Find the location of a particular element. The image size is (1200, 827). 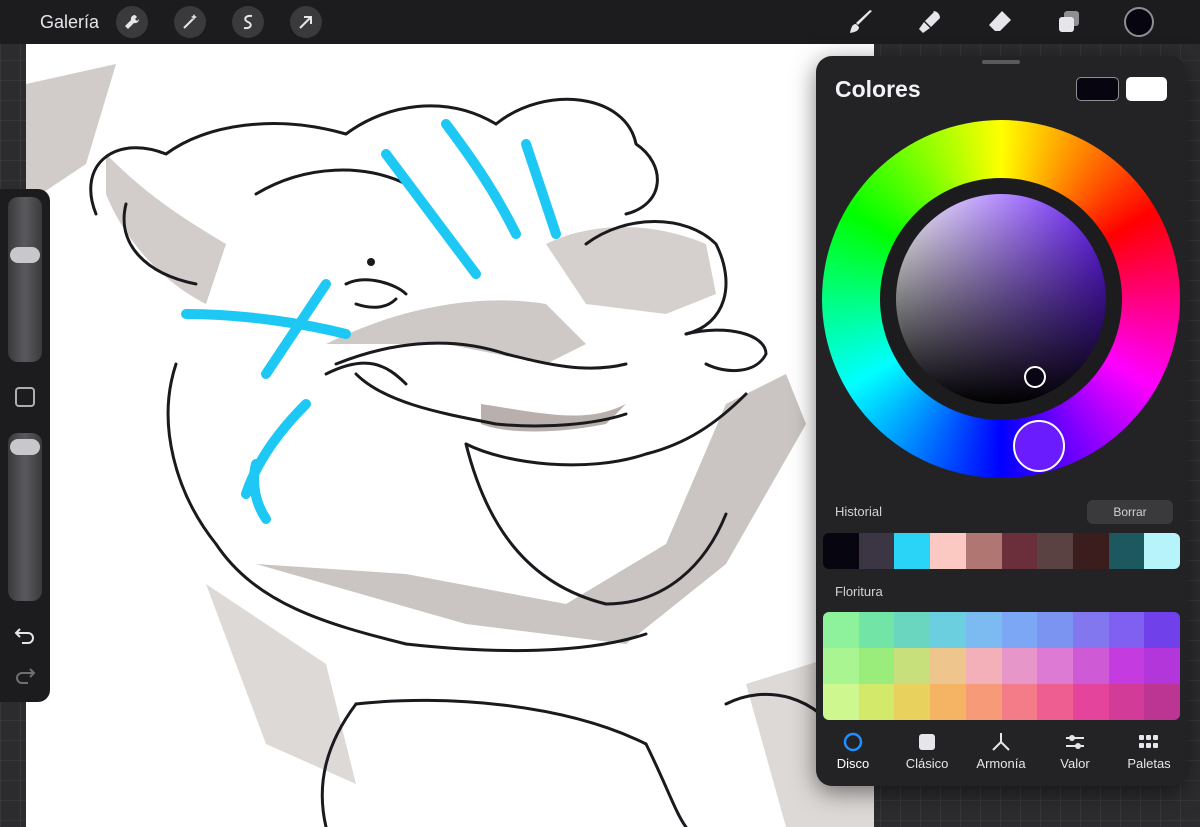

palette-label: Floritura is located at coordinates (859, 591).